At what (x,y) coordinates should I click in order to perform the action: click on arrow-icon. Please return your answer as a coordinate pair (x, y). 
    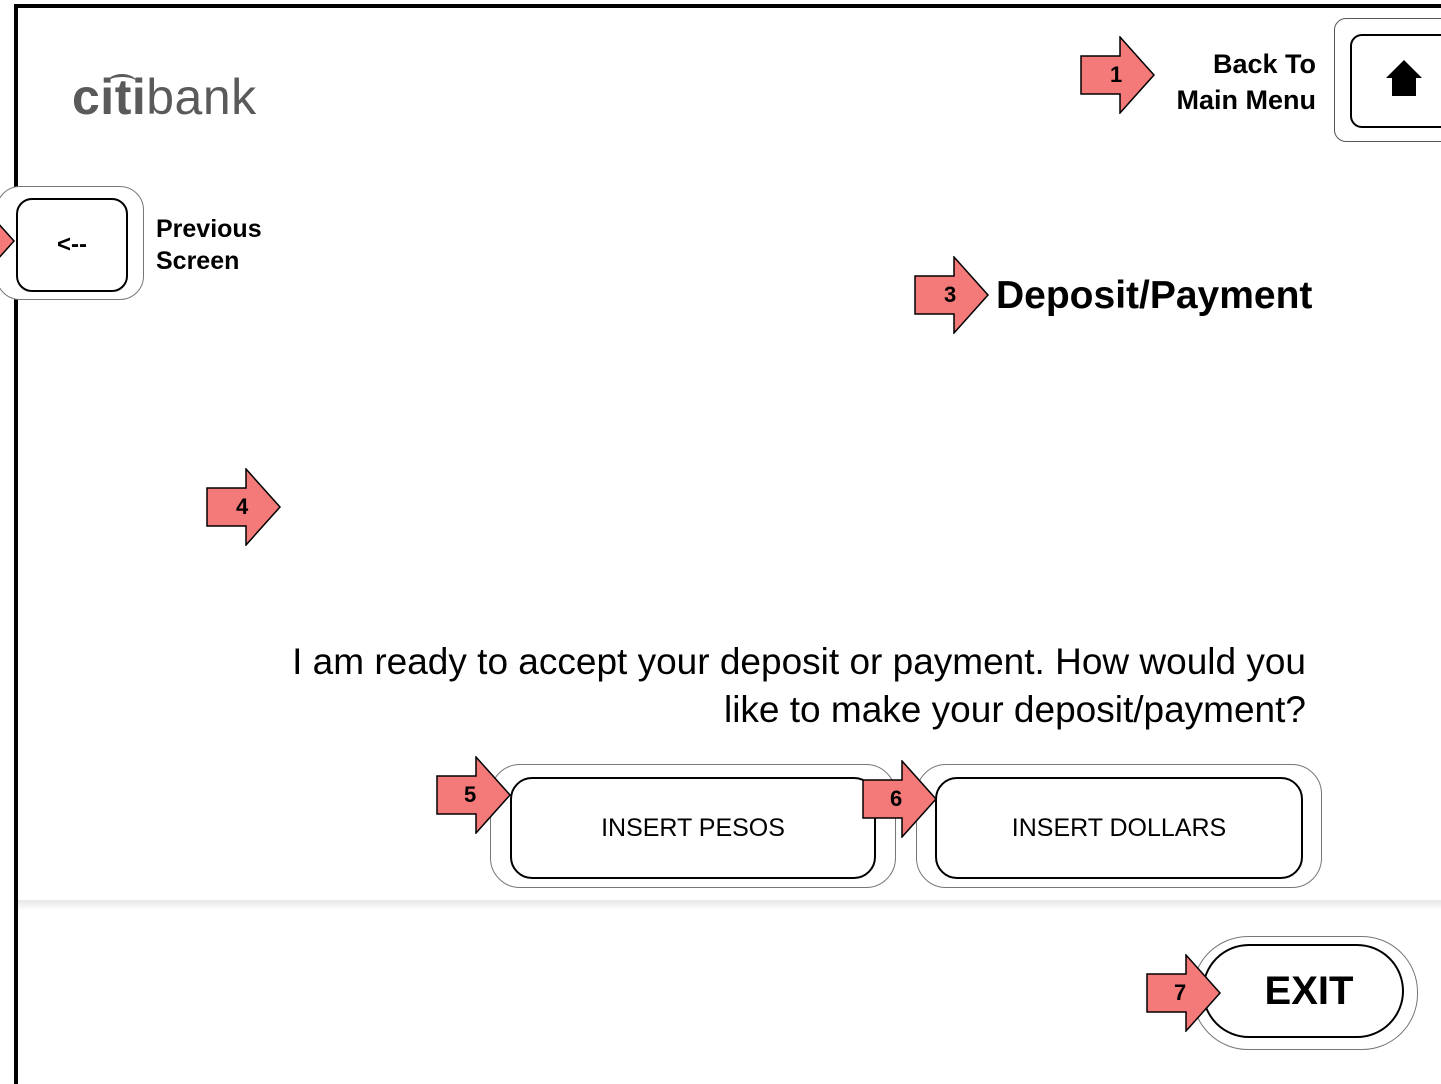
    Looking at the image, I should click on (8, 241).